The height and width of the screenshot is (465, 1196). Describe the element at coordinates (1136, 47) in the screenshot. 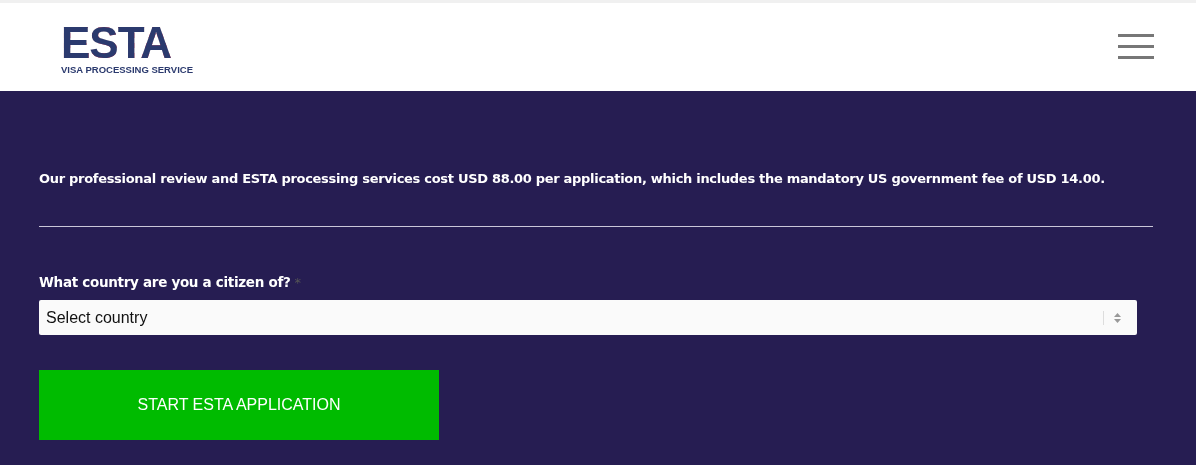

I see `menu-icon` at that location.